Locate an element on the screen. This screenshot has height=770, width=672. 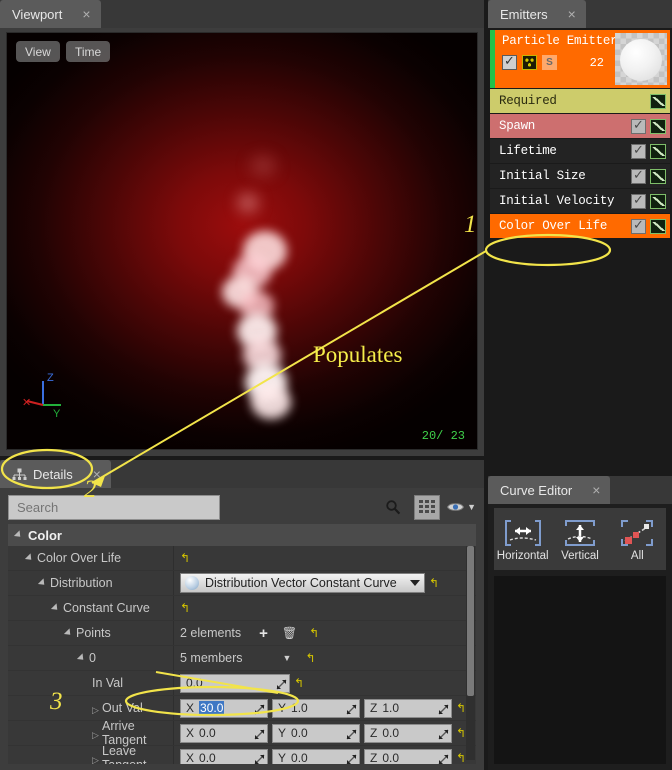
in-val-field: 0.0 is located at coordinates (235, 683).